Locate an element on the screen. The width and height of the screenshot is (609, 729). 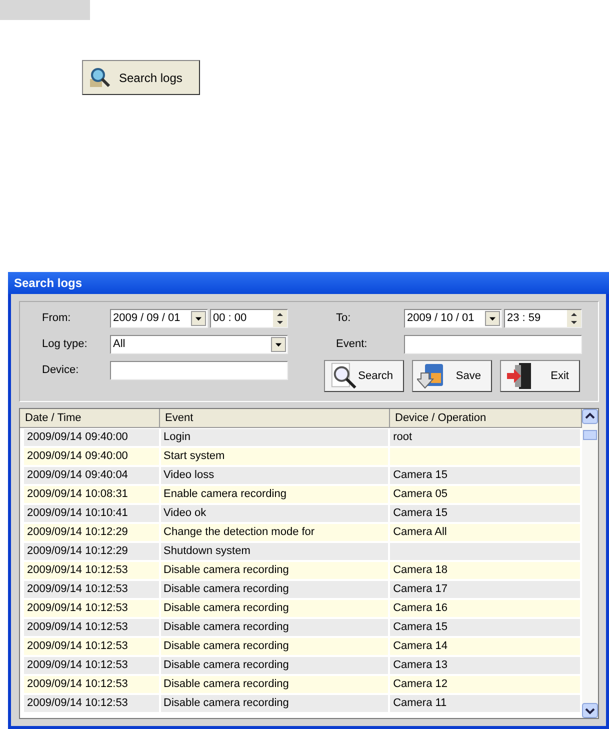
to-time-spinner: 23 : 59 is located at coordinates (543, 318).